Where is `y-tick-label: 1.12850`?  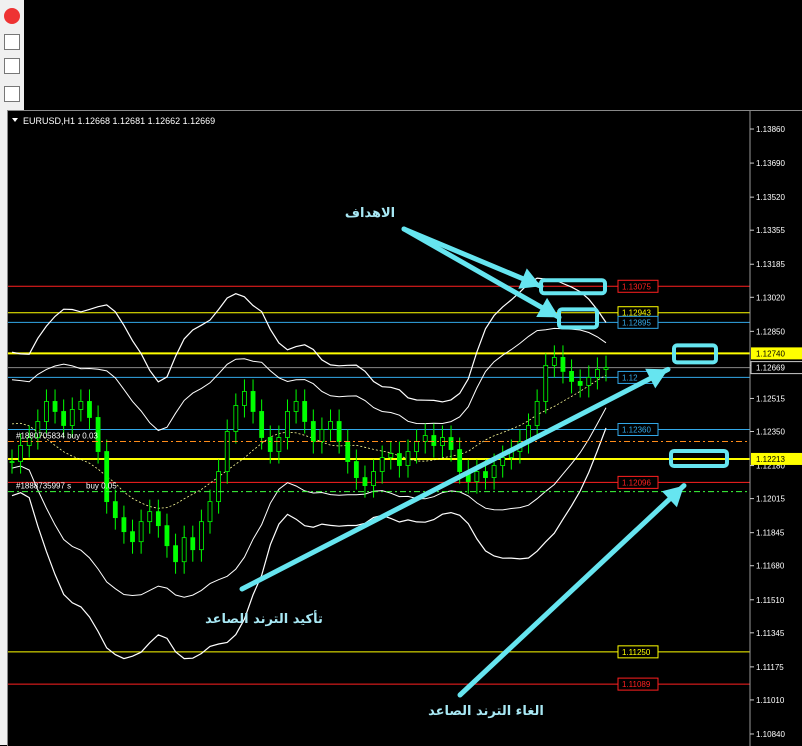
y-tick-label: 1.12850 is located at coordinates (770, 331).